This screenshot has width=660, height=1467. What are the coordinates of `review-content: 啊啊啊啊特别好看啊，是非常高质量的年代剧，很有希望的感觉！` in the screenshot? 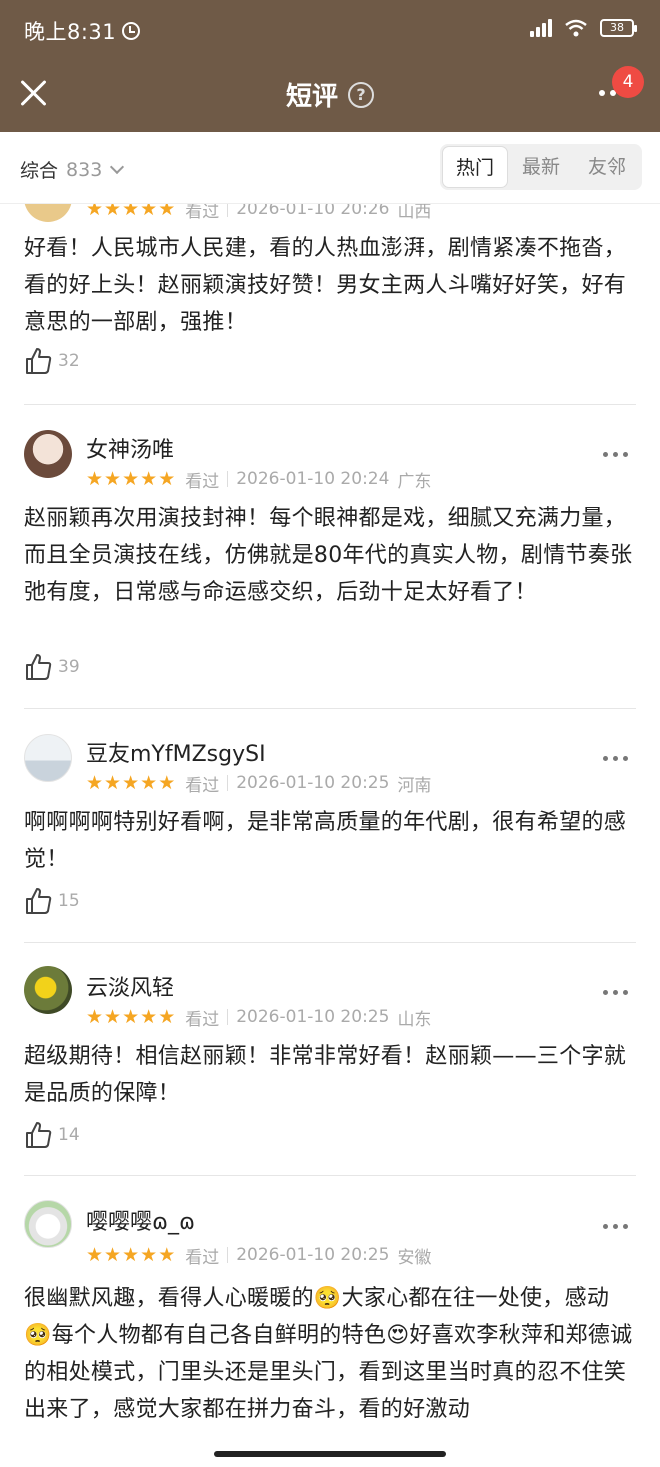 It's located at (325, 841).